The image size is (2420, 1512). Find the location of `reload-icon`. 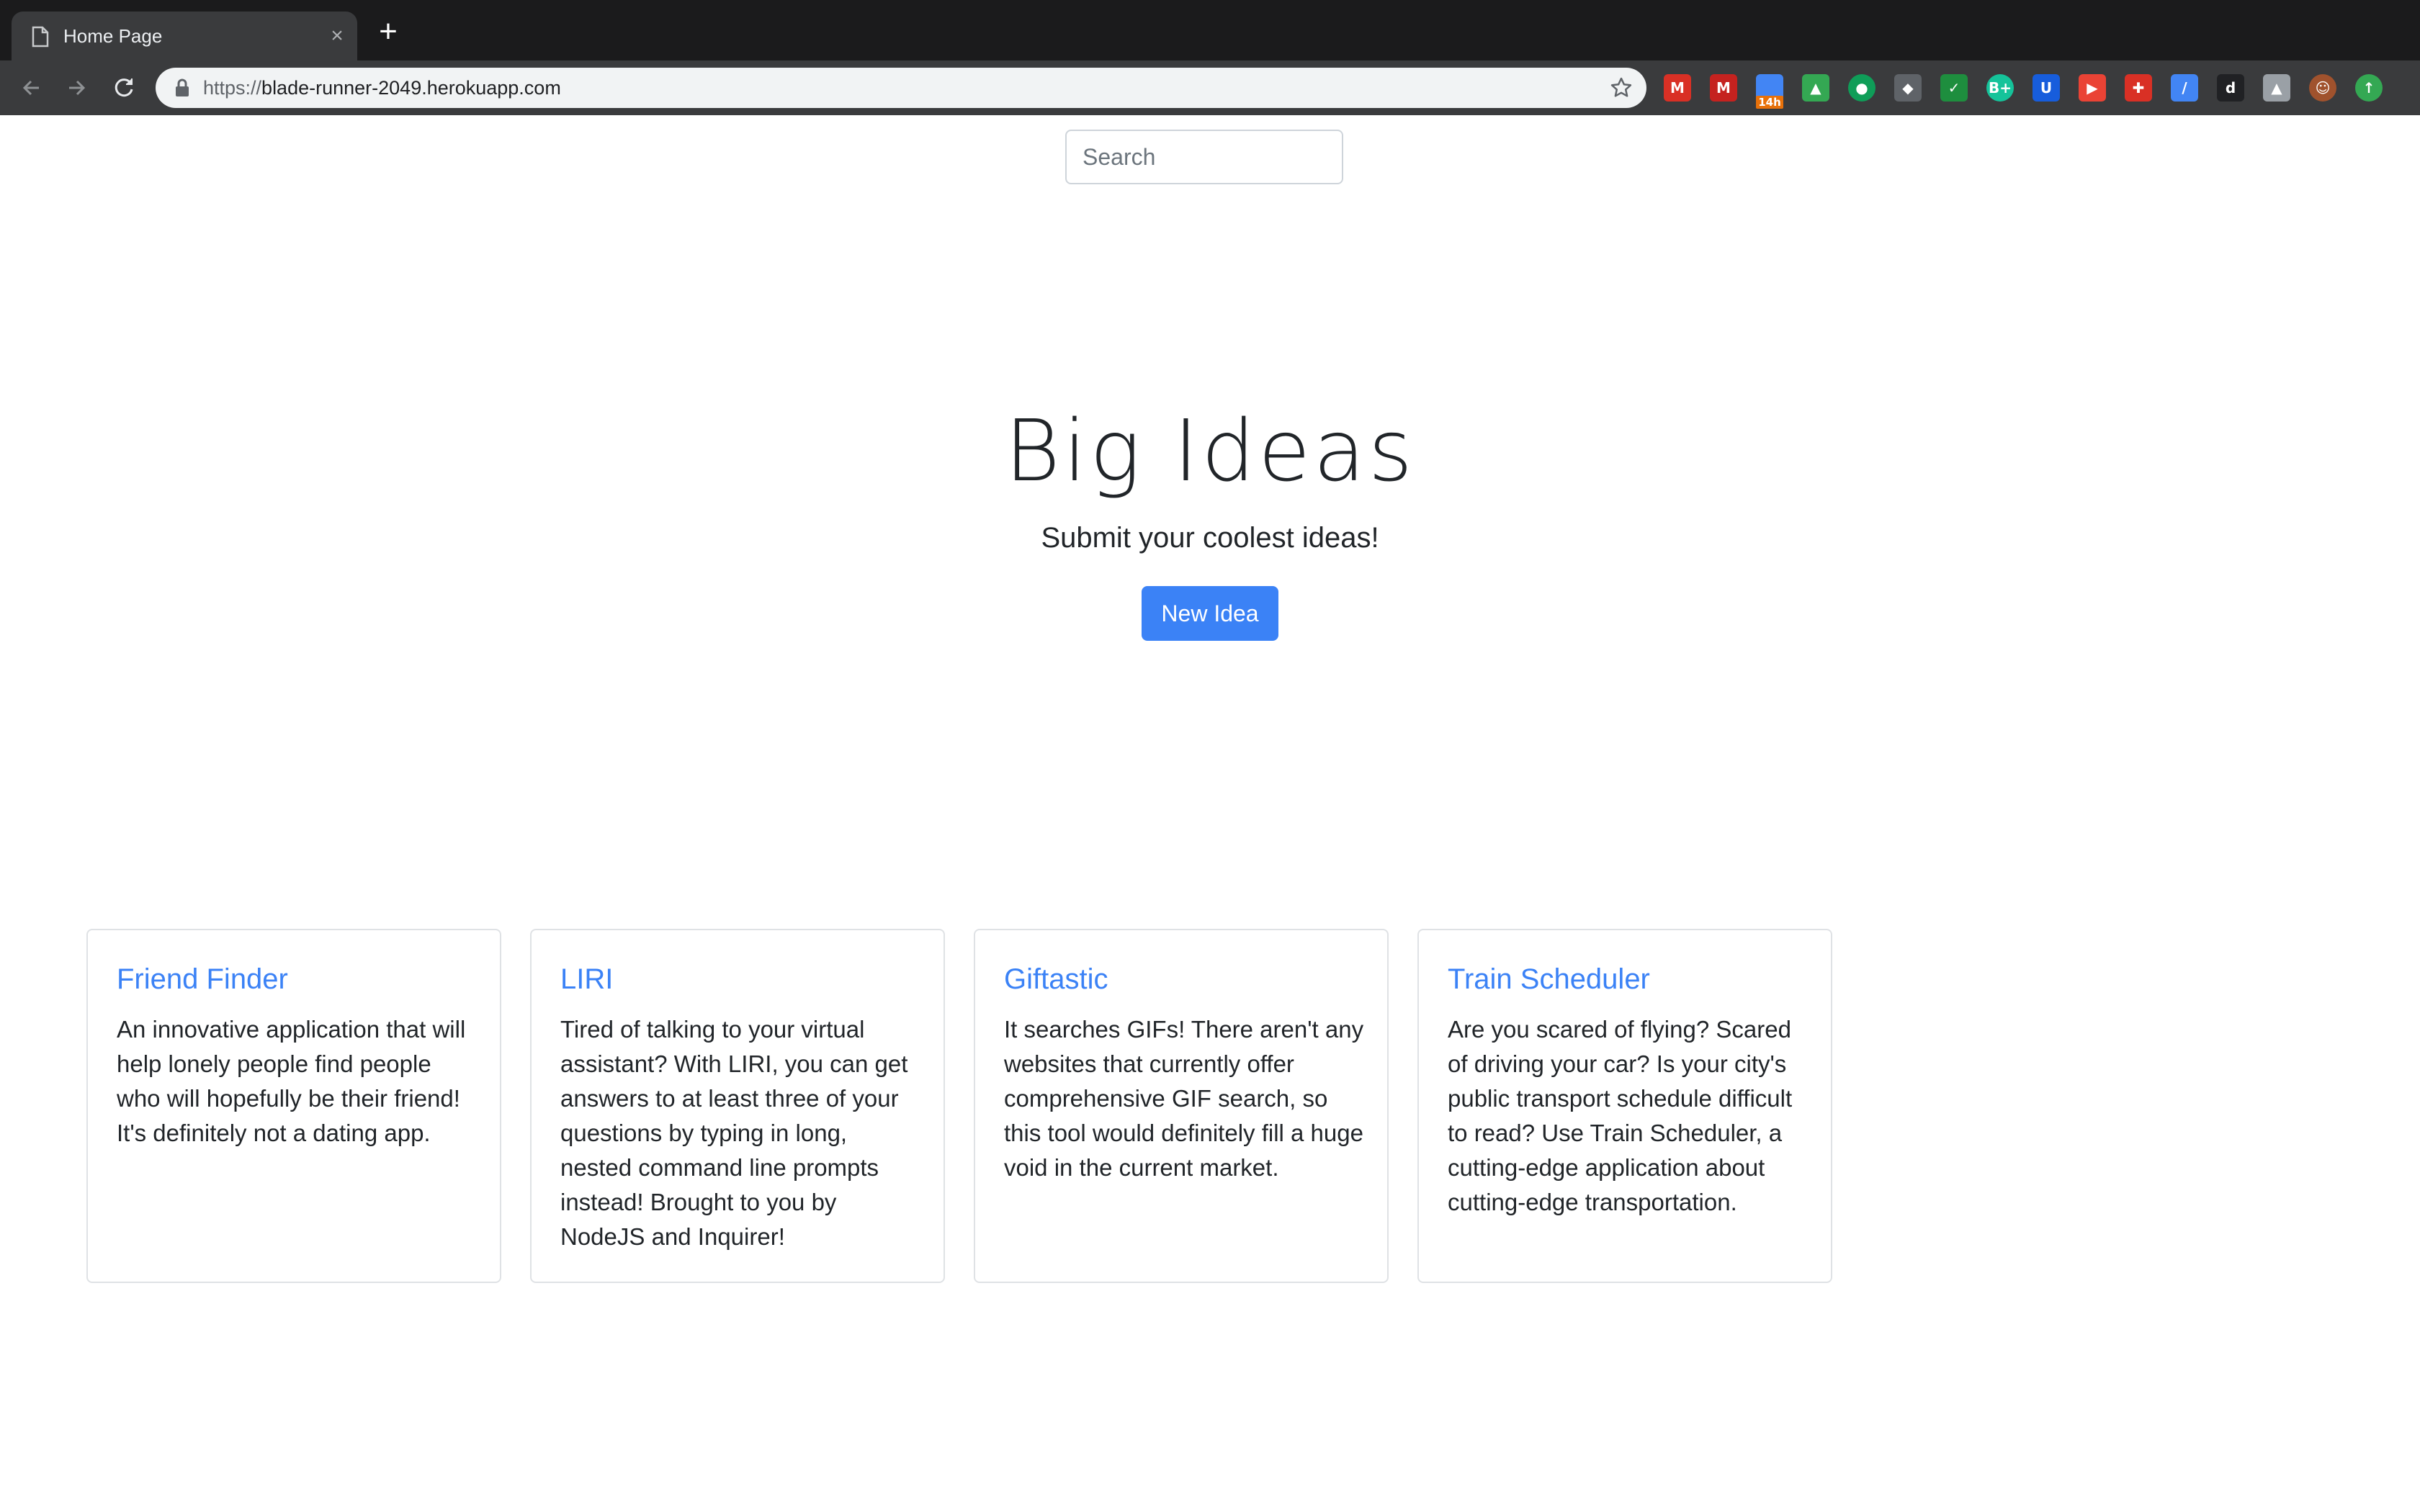

reload-icon is located at coordinates (124, 87).